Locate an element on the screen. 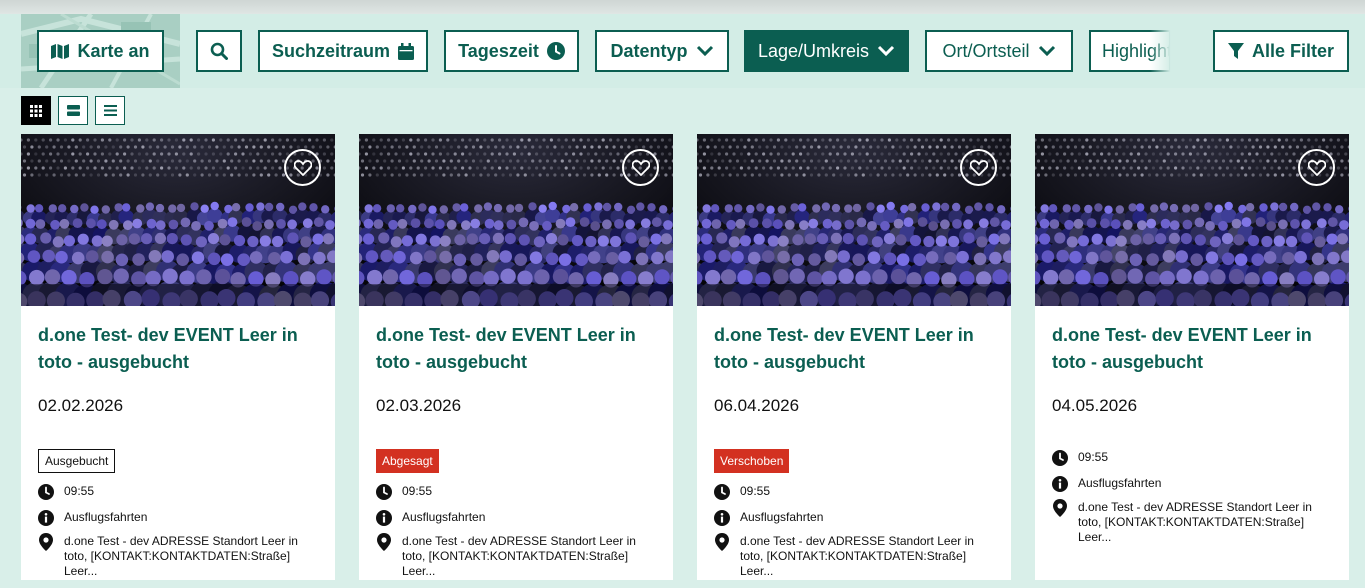 This screenshot has width=1365, height=588. status-badge: Ausgebucht is located at coordinates (77, 461).